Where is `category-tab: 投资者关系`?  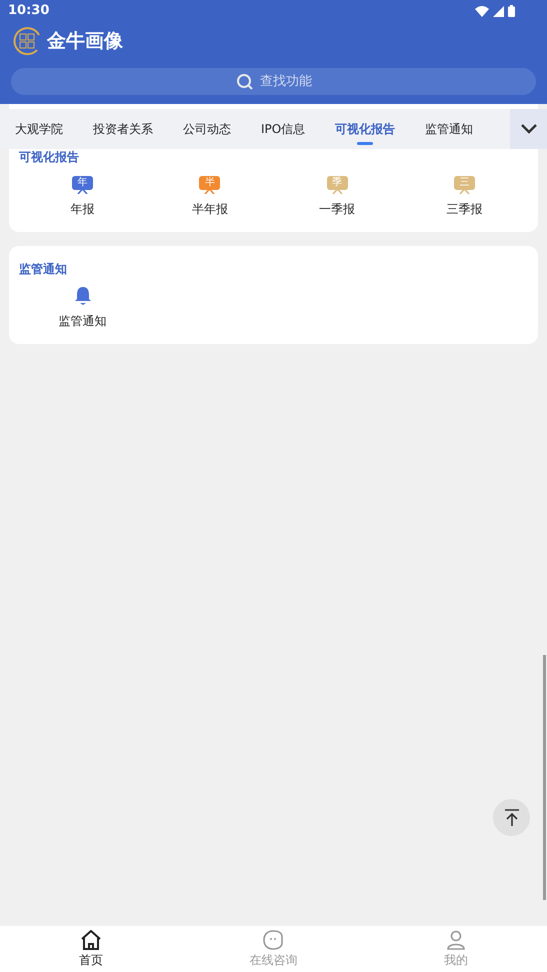 category-tab: 投资者关系 is located at coordinates (123, 129).